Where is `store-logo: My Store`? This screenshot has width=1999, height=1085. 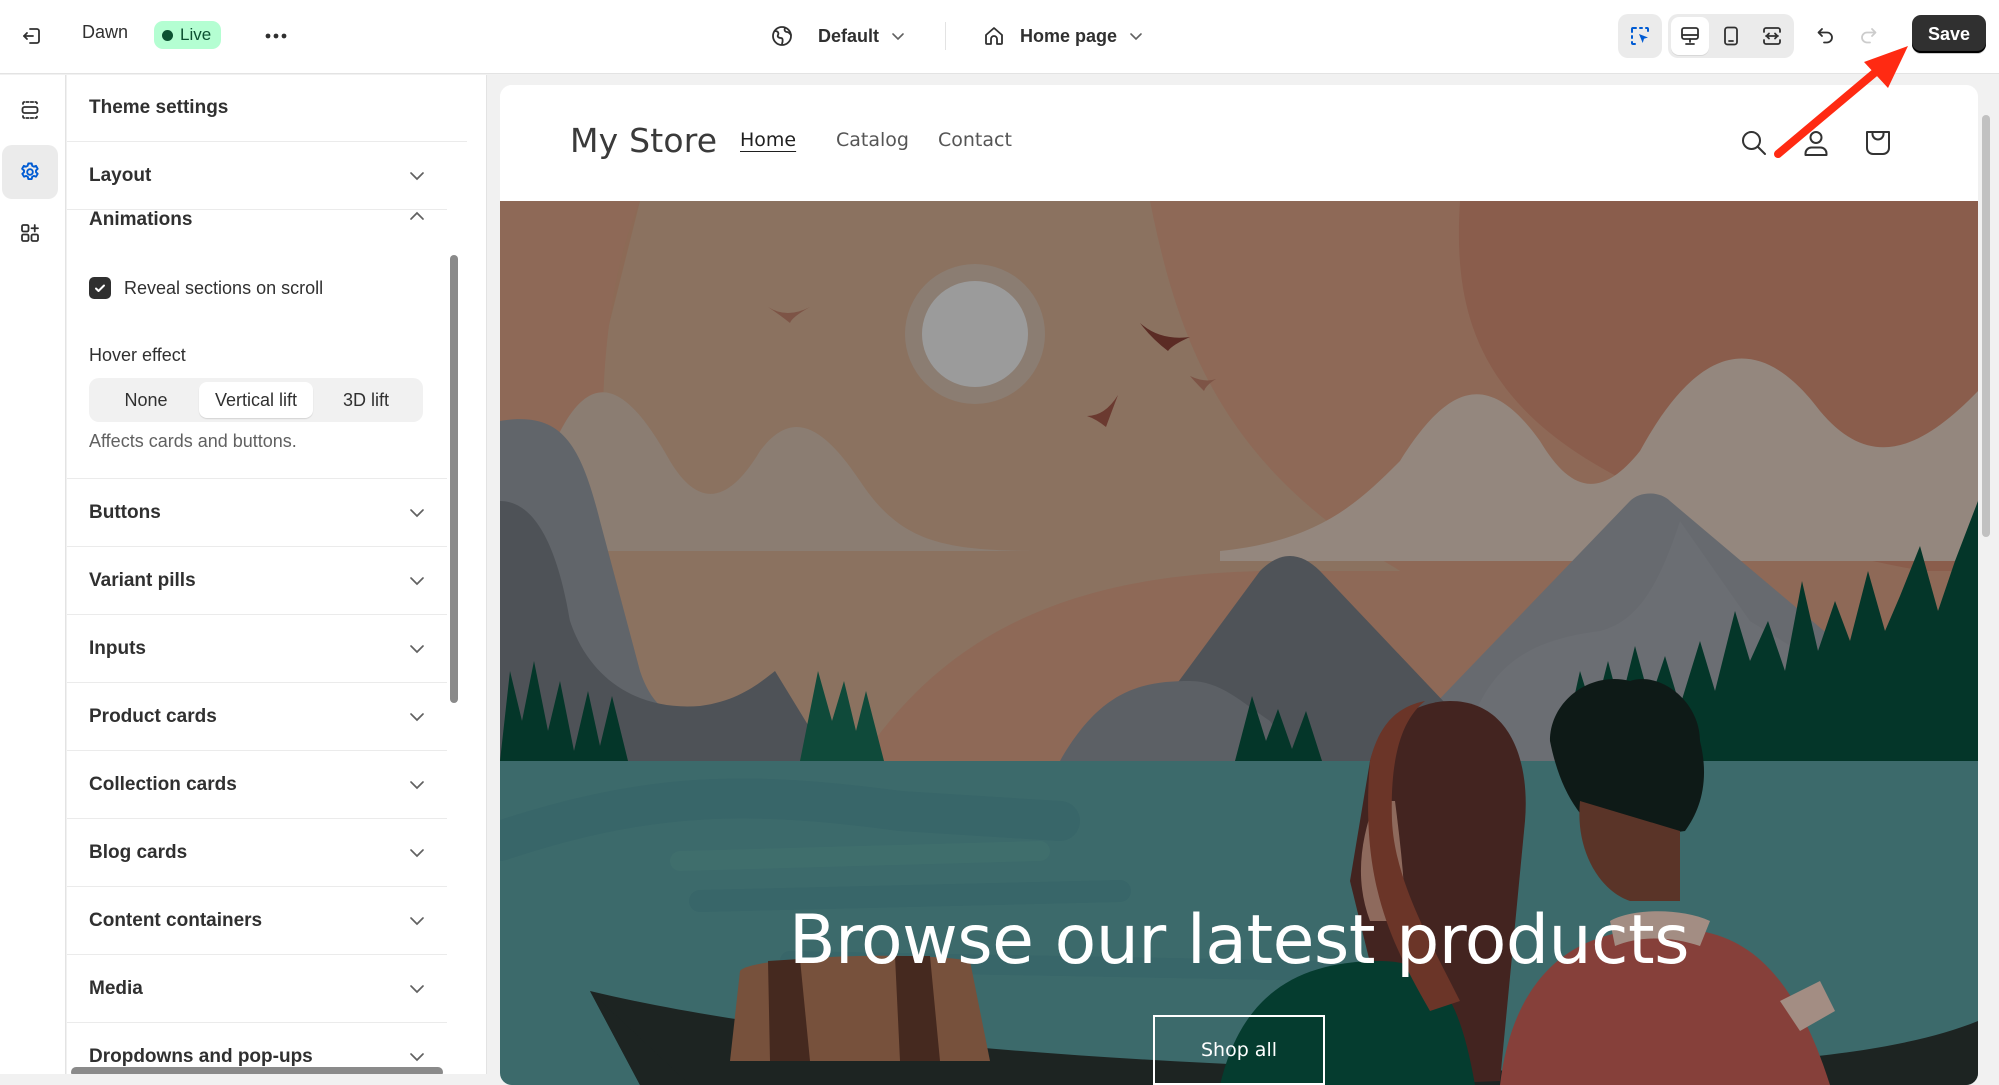 store-logo: My Store is located at coordinates (643, 140).